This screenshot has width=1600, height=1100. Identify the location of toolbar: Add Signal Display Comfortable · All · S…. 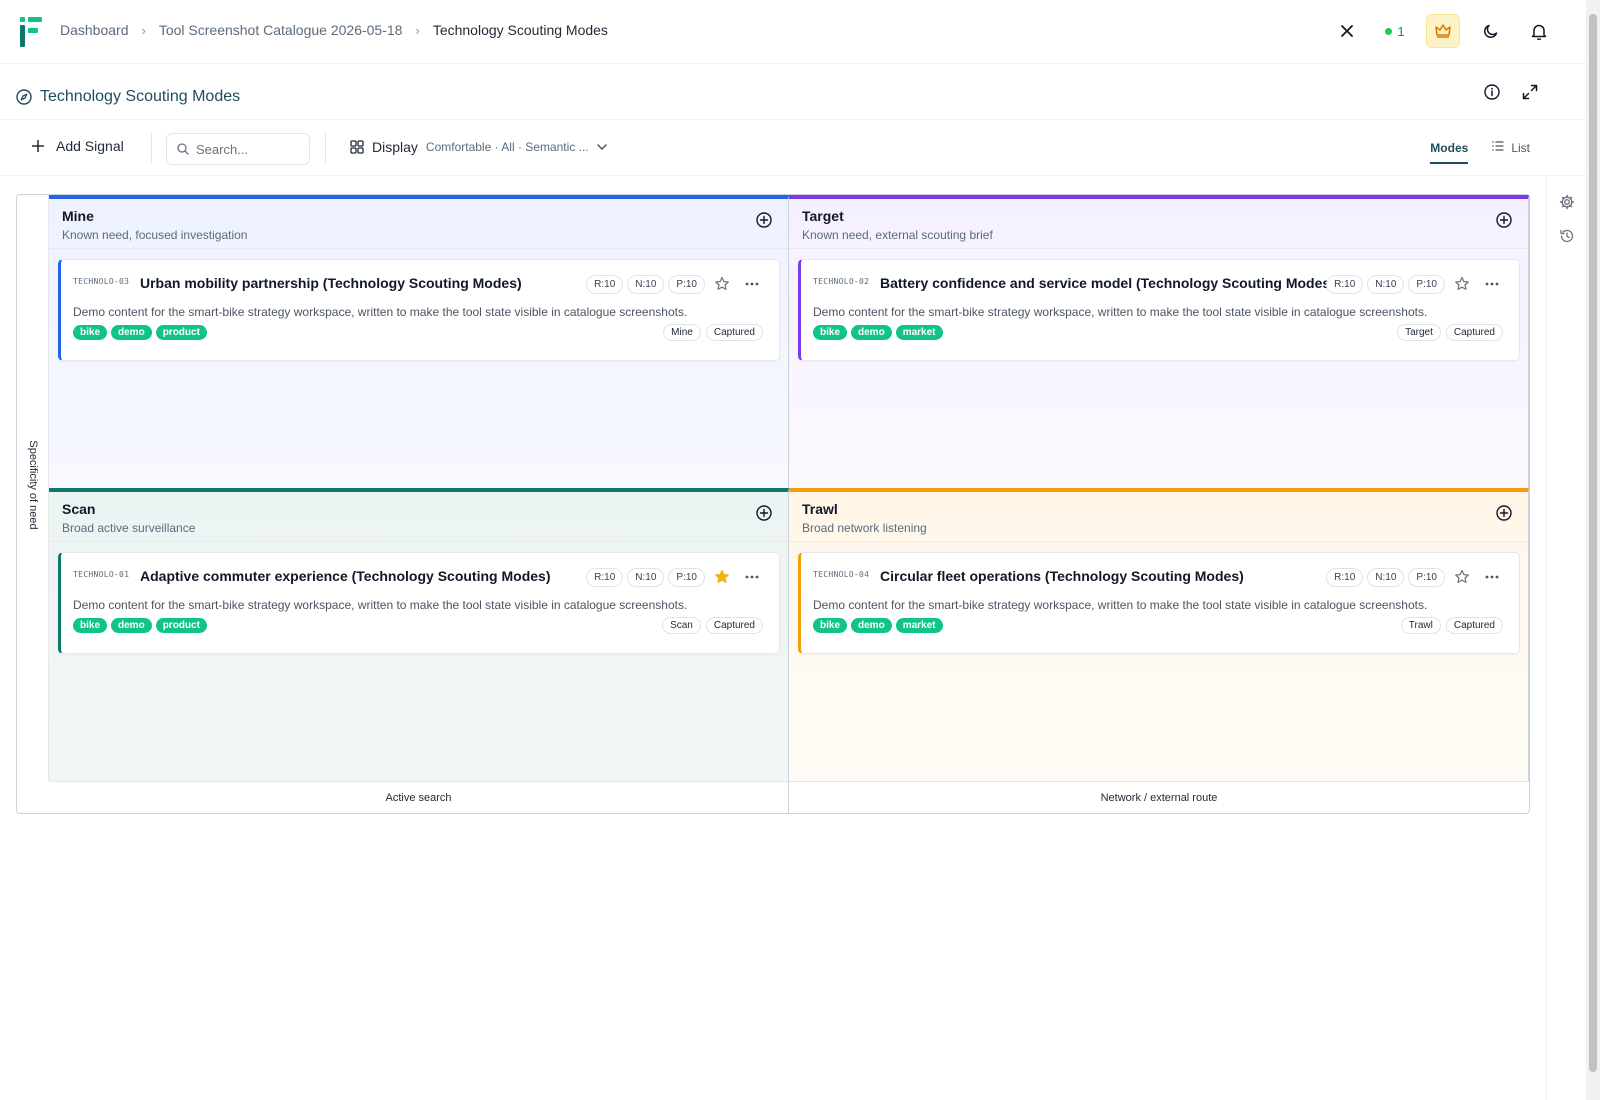
(793, 148).